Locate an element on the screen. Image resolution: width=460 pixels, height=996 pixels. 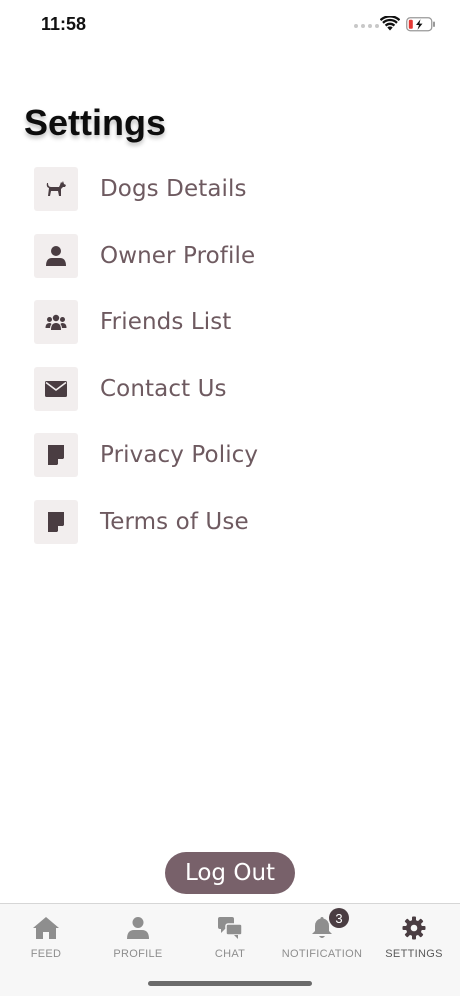
tab-label: NOTIFICATION is located at coordinates (322, 954).